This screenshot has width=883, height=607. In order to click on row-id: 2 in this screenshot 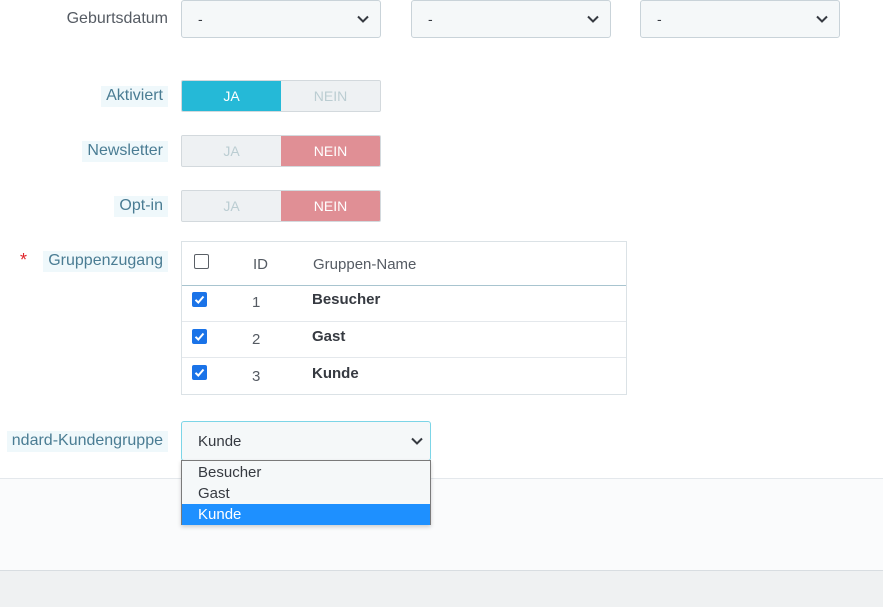, I will do `click(256, 339)`.